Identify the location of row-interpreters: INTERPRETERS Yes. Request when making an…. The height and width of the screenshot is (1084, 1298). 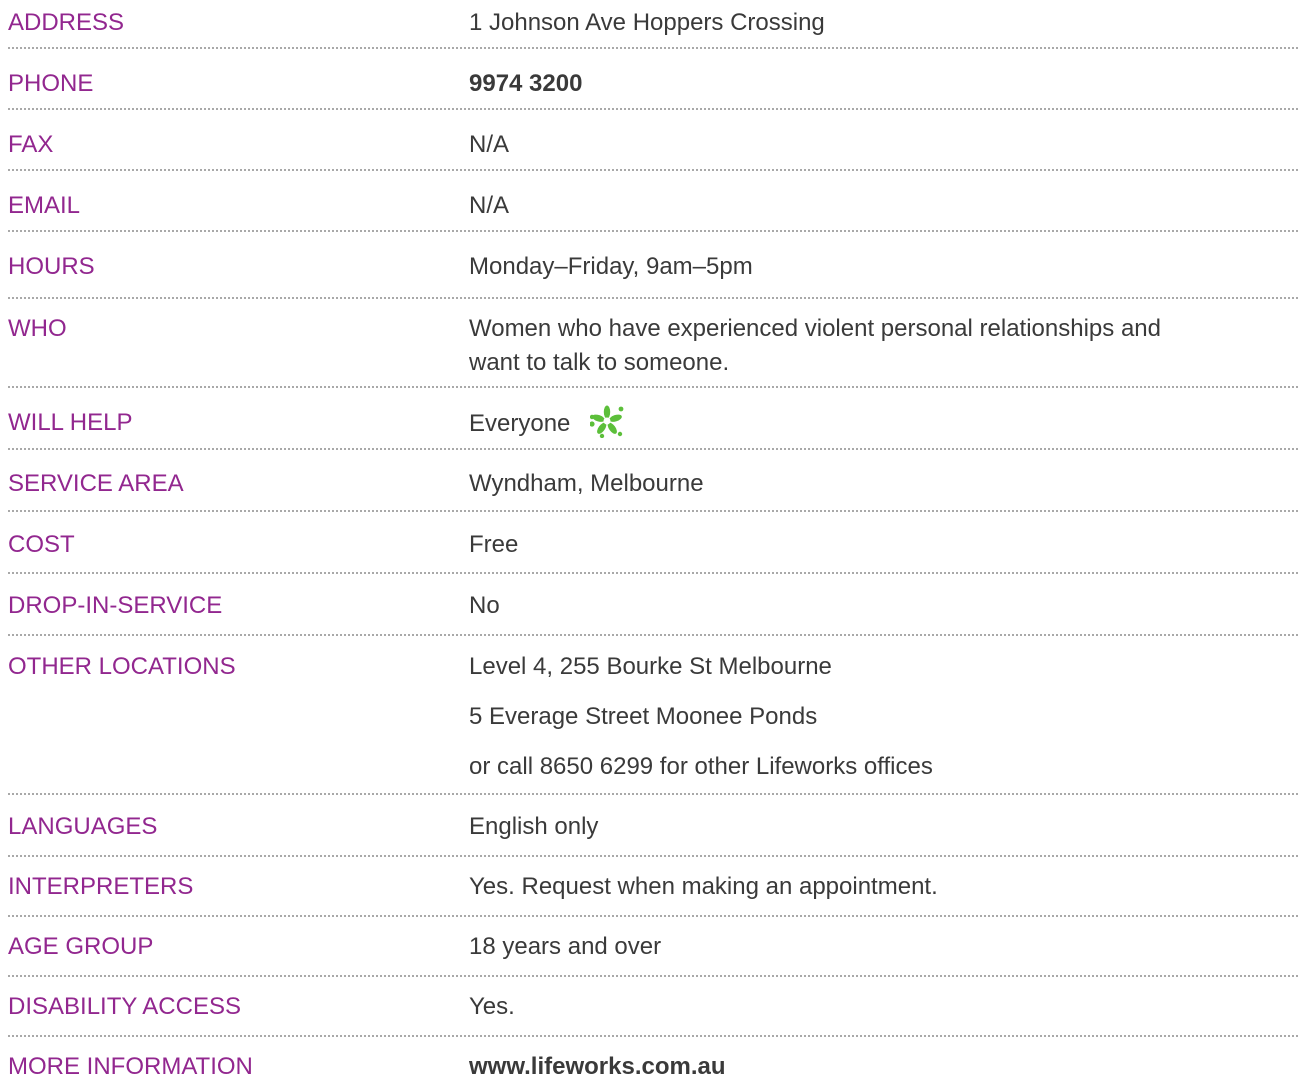
(649, 887).